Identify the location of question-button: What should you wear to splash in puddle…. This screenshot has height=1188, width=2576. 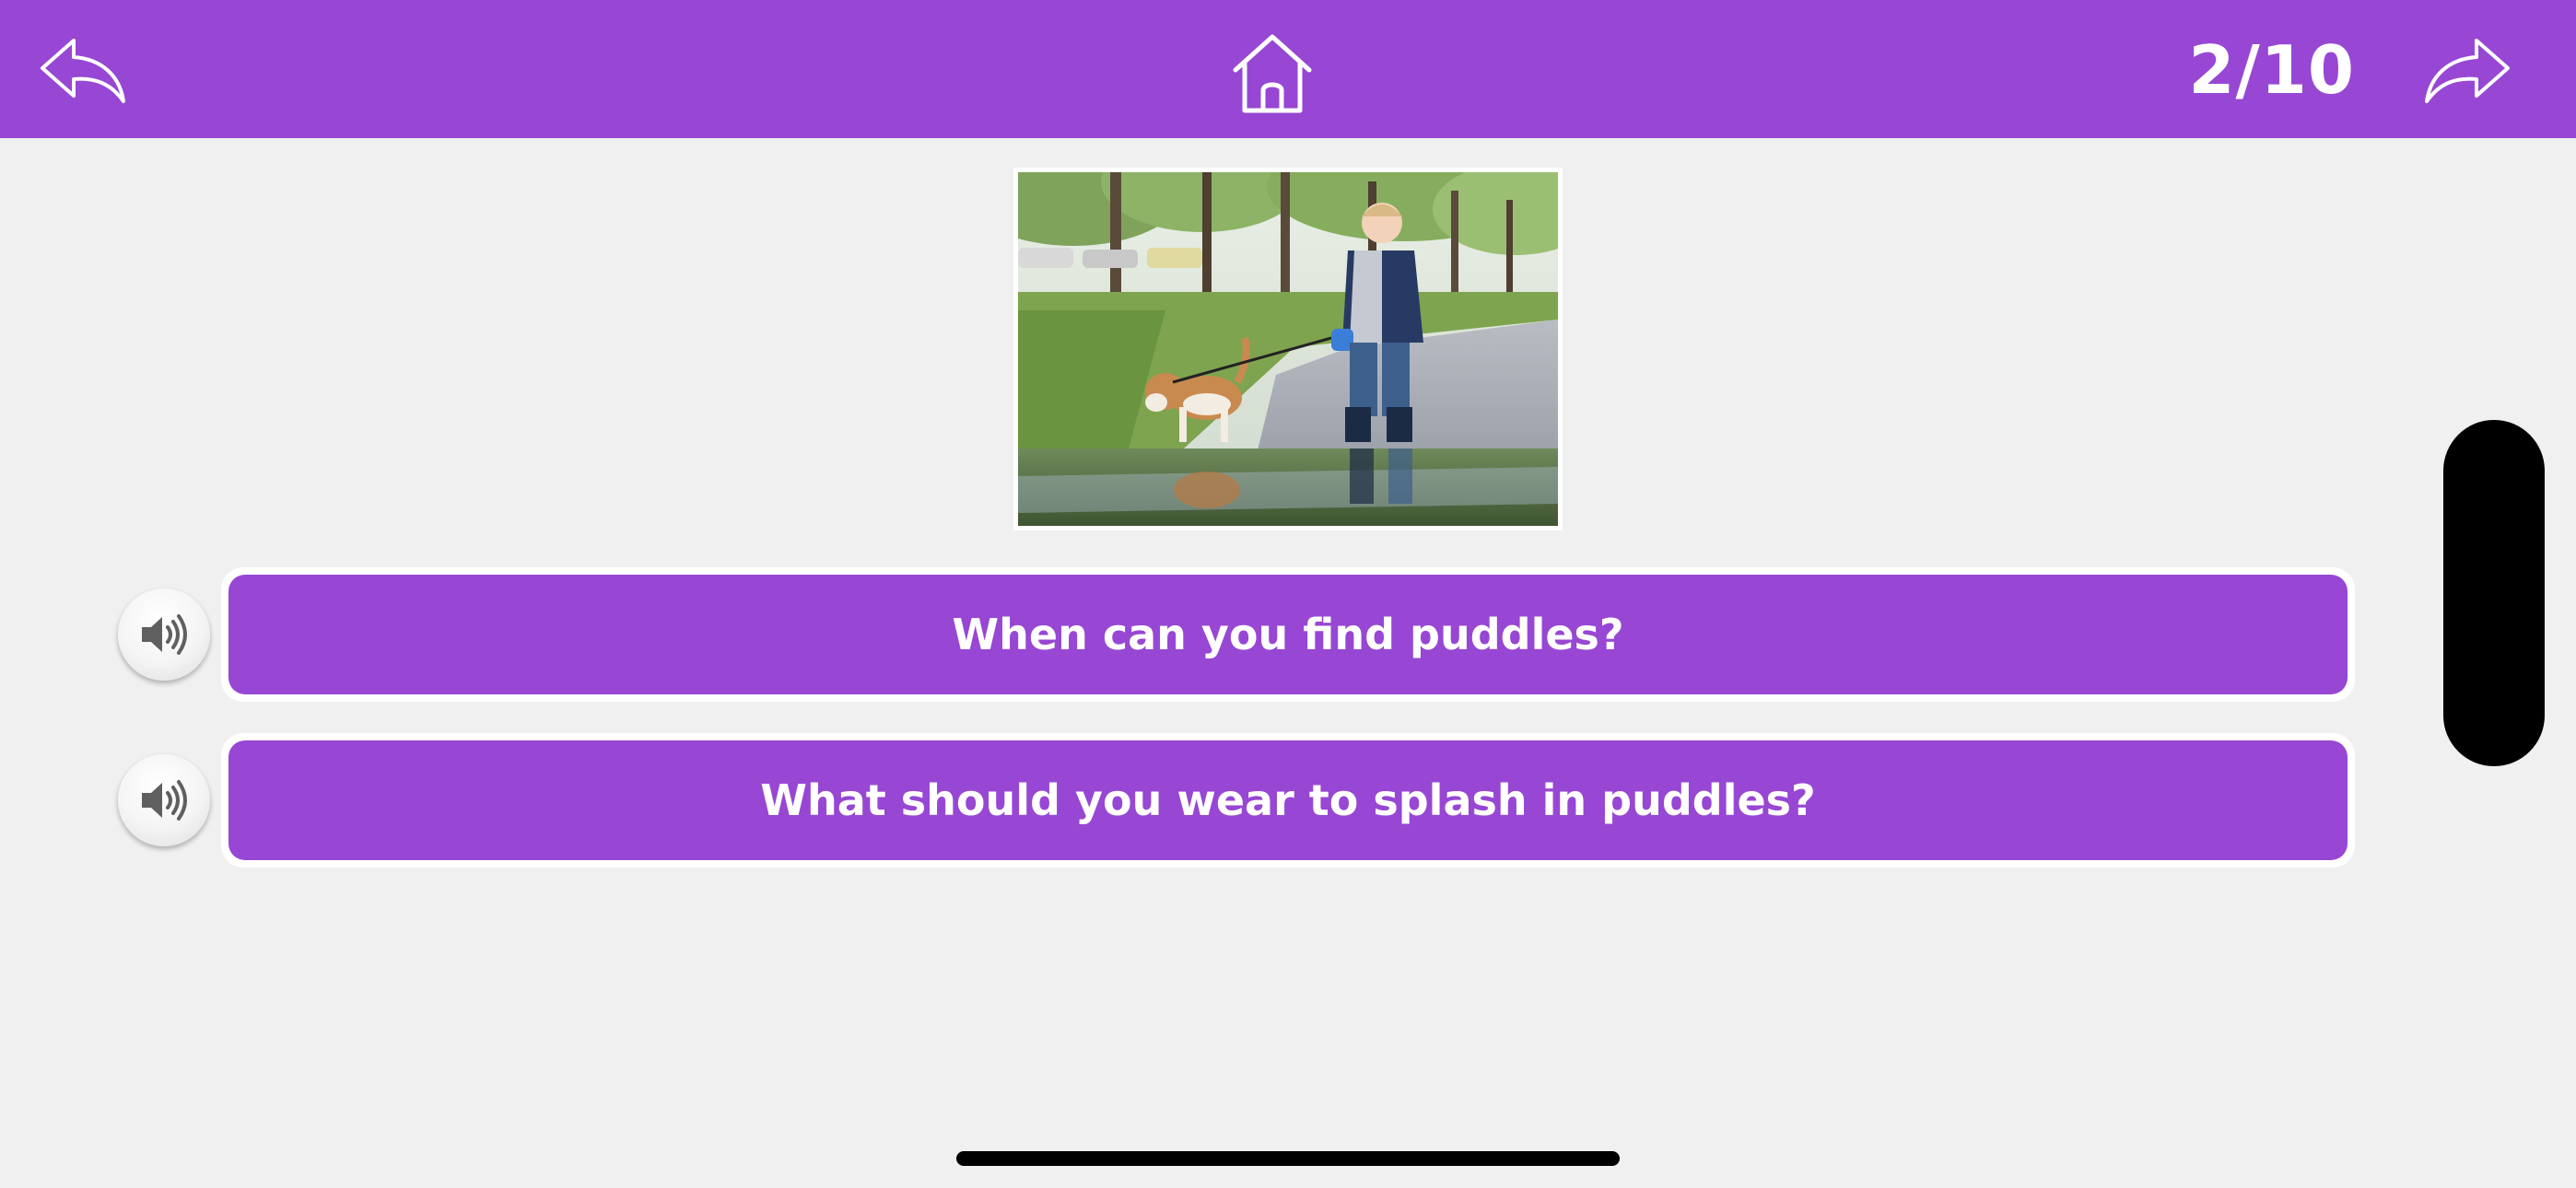
(1288, 800).